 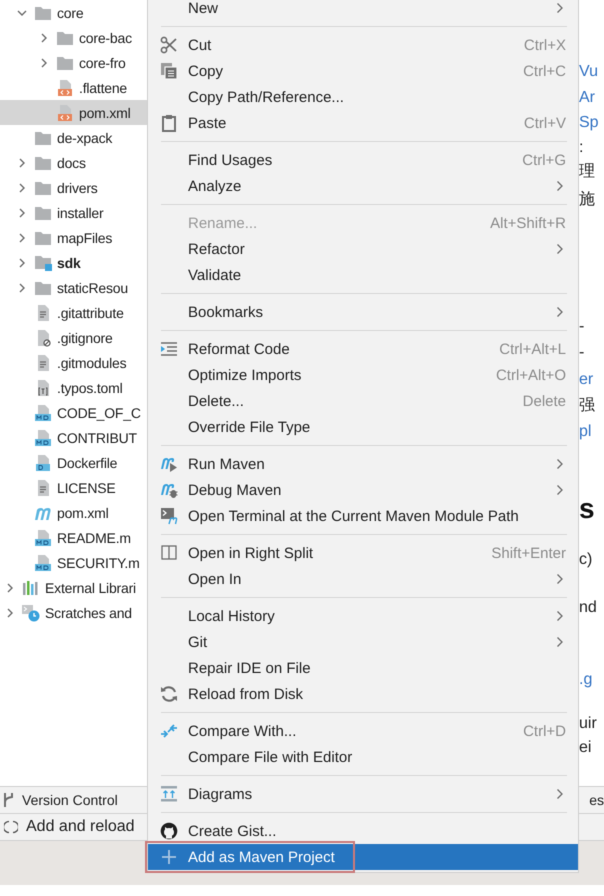 What do you see at coordinates (363, 579) in the screenshot?
I see `menu-item: Open In` at bounding box center [363, 579].